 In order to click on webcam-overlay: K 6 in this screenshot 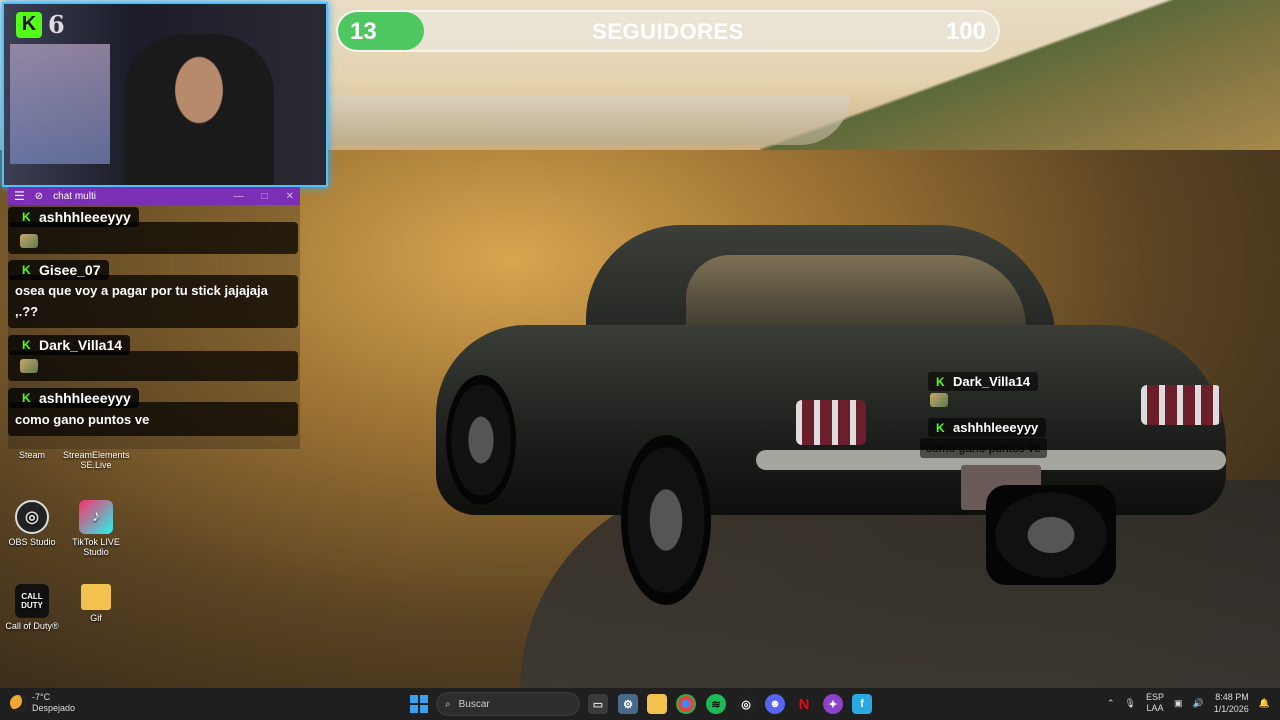, I will do `click(165, 94)`.